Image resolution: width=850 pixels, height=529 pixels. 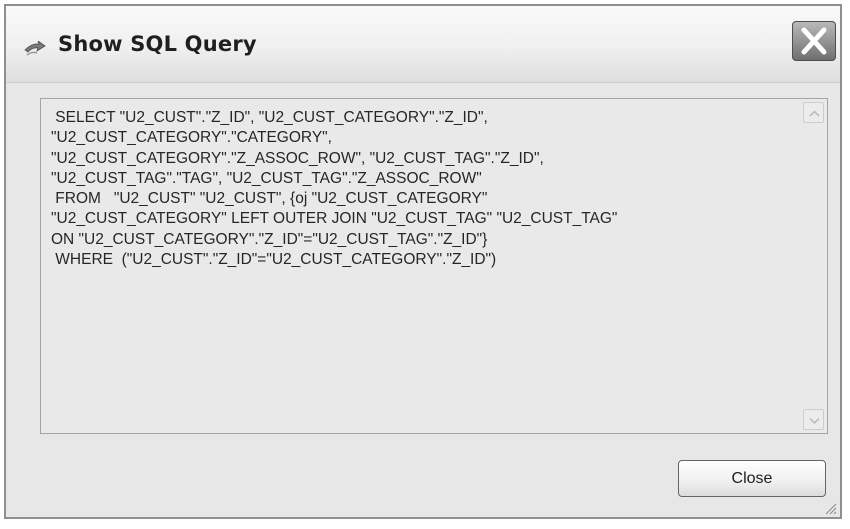 What do you see at coordinates (423, 44) in the screenshot?
I see `title-bar: Show SQL Query` at bounding box center [423, 44].